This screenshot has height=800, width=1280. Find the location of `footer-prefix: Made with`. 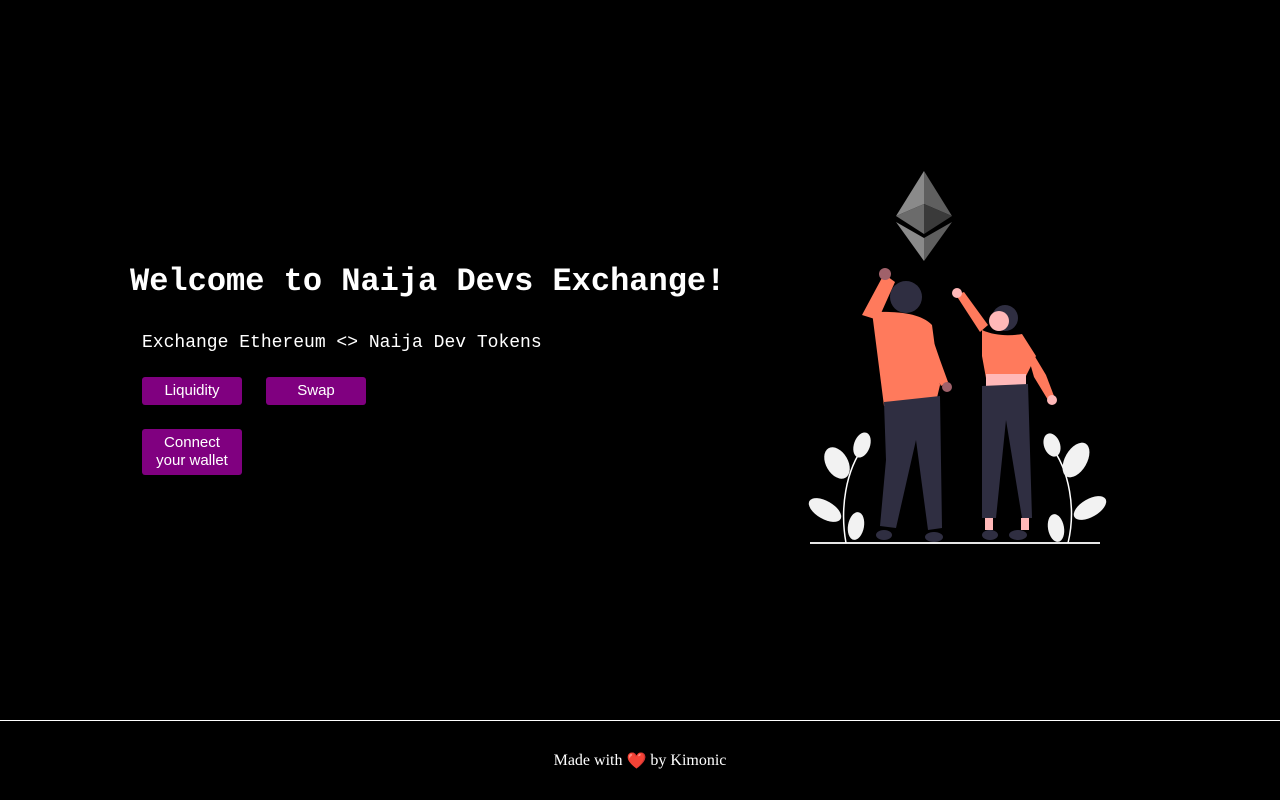

footer-prefix: Made with is located at coordinates (590, 760).